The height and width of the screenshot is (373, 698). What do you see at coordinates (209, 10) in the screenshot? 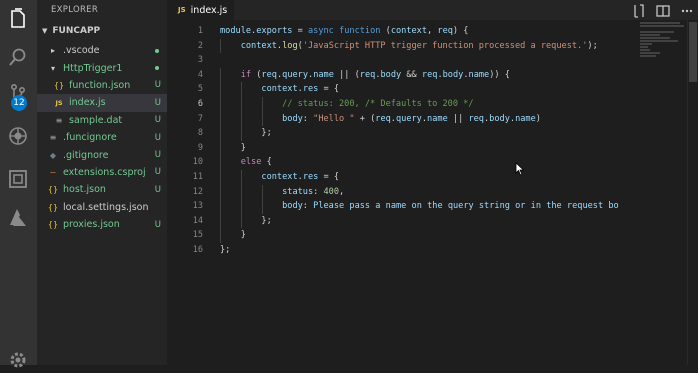
I see `tab-label: index.js` at bounding box center [209, 10].